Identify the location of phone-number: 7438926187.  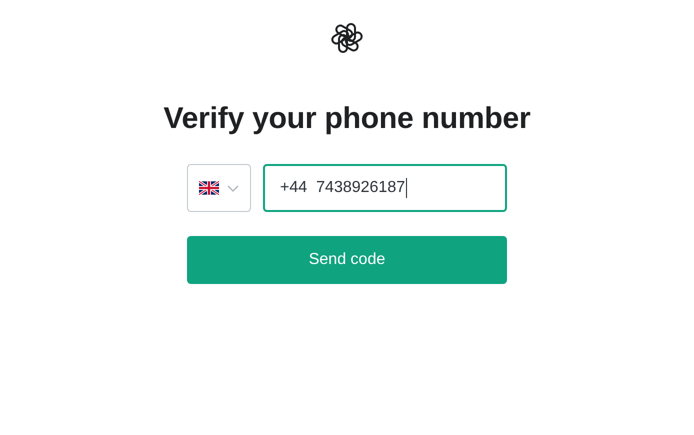
(361, 188).